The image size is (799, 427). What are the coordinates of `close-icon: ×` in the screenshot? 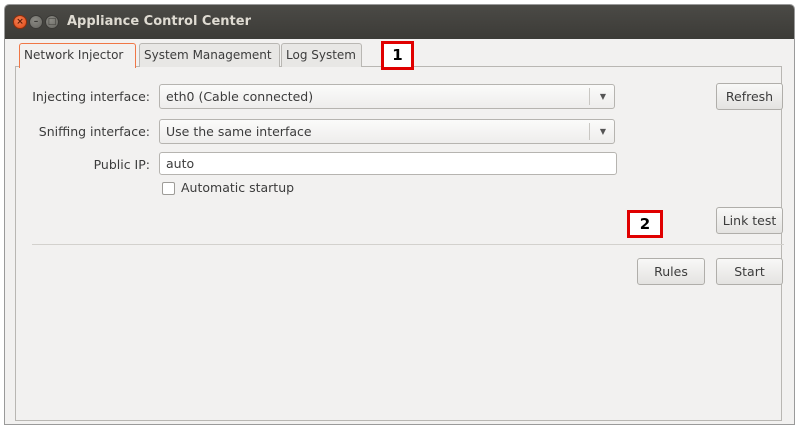 It's located at (20, 22).